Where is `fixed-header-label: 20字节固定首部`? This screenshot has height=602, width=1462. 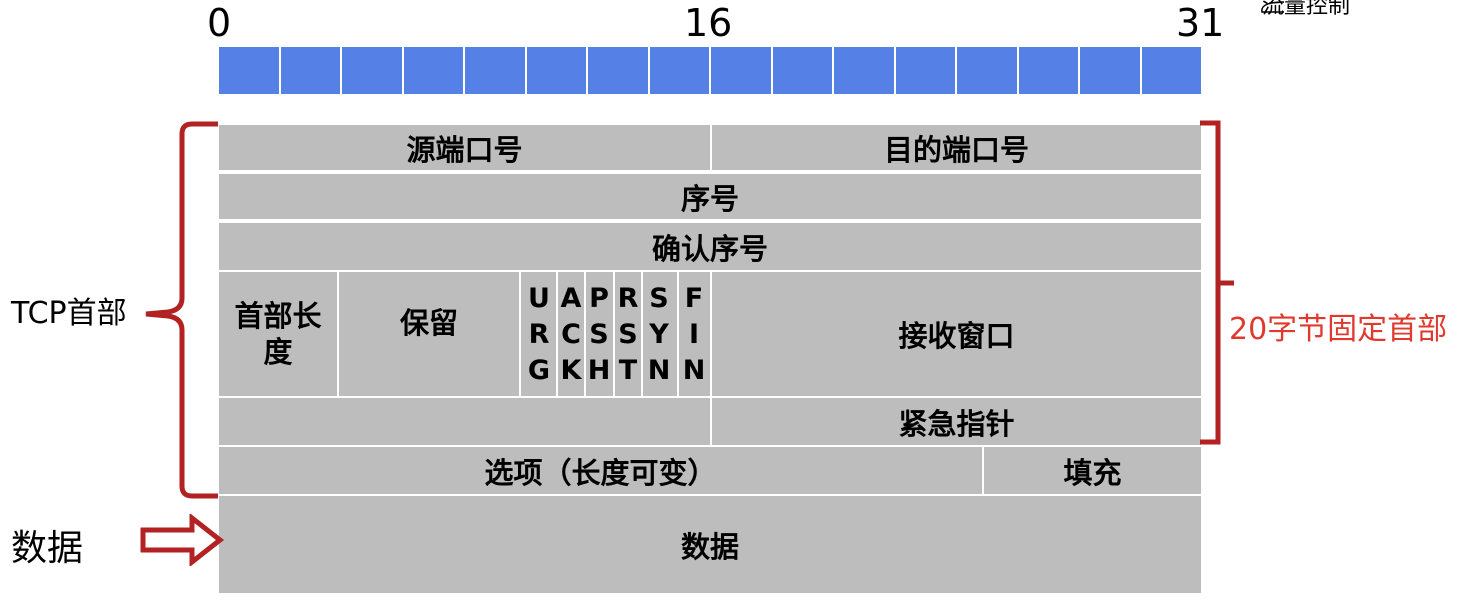
fixed-header-label: 20字节固定首部 is located at coordinates (1338, 326).